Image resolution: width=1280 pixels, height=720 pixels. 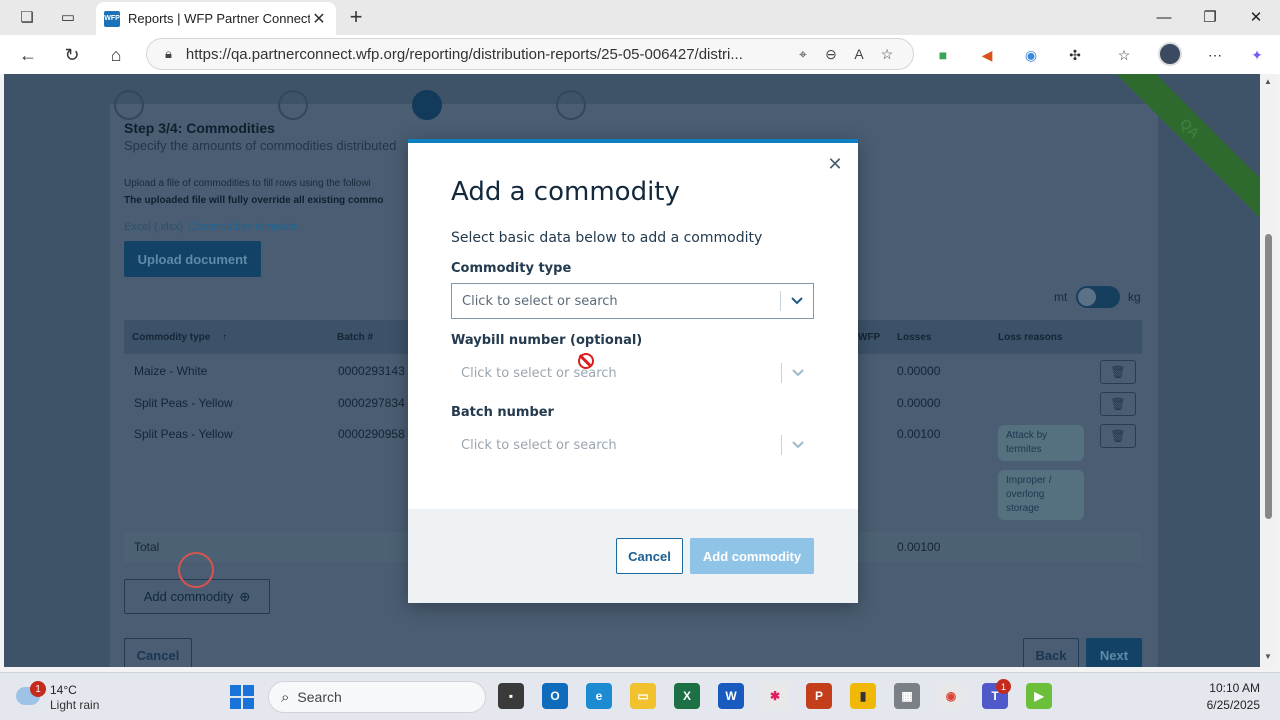 I want to click on browser-tab-reports: WFP Reports | WFP Partner Connect ✕, so click(x=216, y=18).